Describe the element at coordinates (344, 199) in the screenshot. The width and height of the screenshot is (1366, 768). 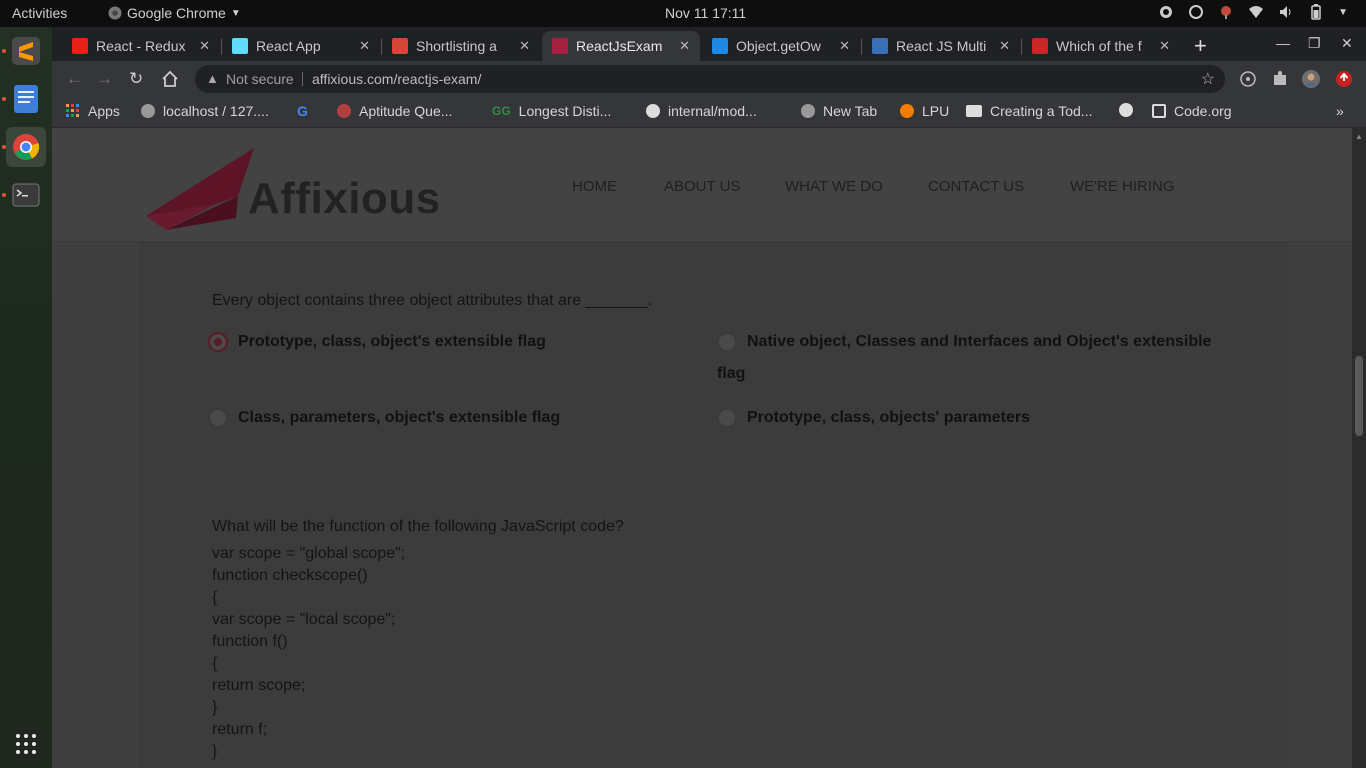
I see `logo-text: Affixious` at that location.